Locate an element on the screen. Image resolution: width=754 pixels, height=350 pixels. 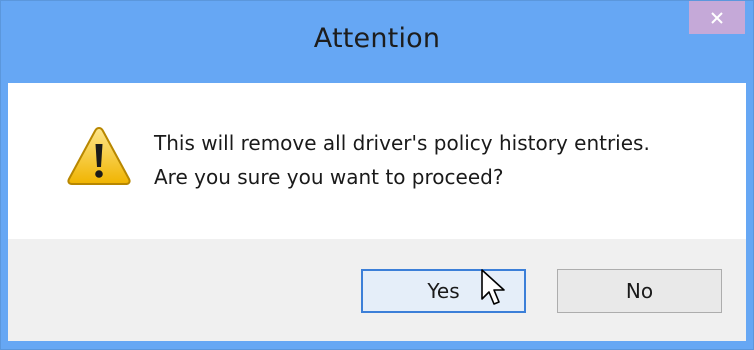
no-button: No is located at coordinates (639, 291).